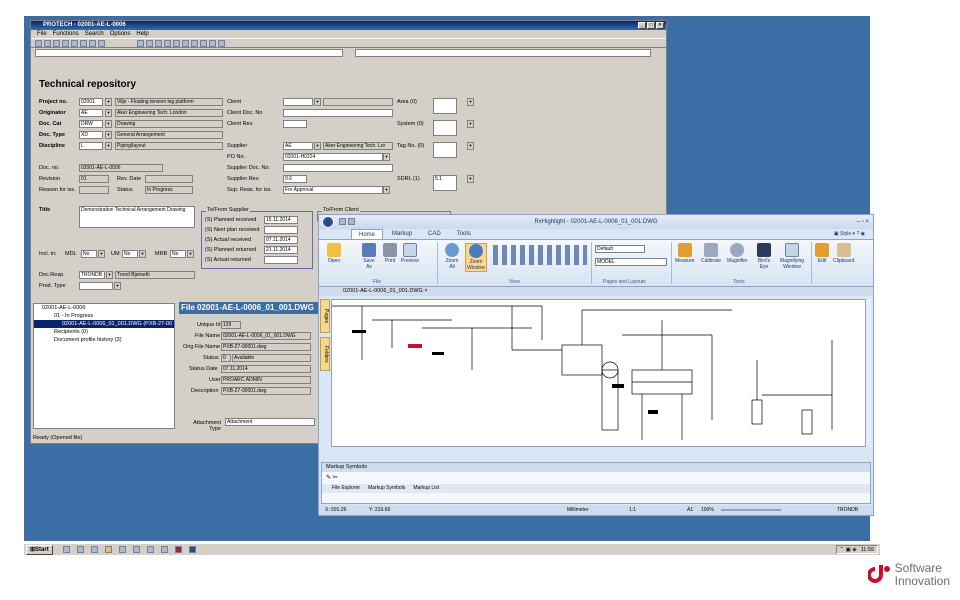 Image resolution: width=960 pixels, height=600 pixels. Describe the element at coordinates (281, 250) in the screenshot. I see `planned-returned-field: 21.11.2014` at that location.